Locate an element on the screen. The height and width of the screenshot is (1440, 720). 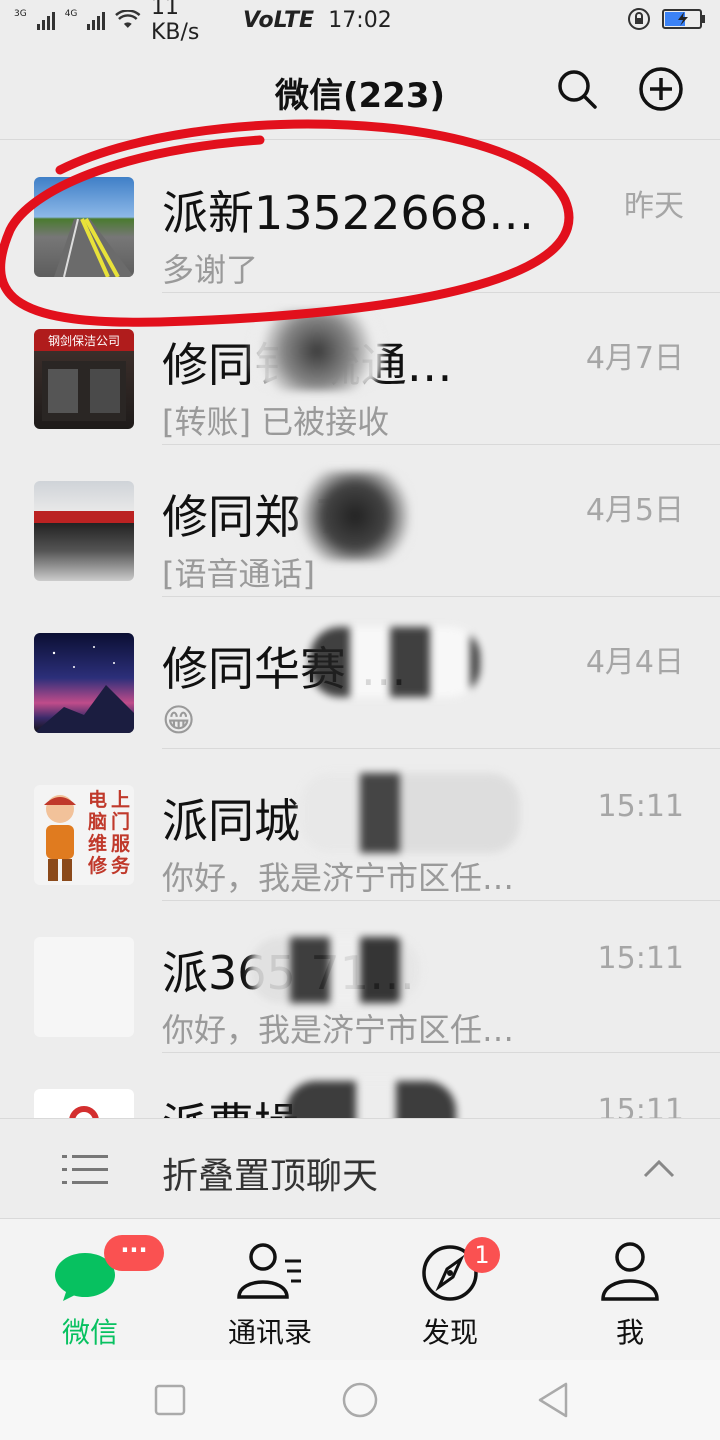
chat-name: 派同城 is located at coordinates (231, 821).